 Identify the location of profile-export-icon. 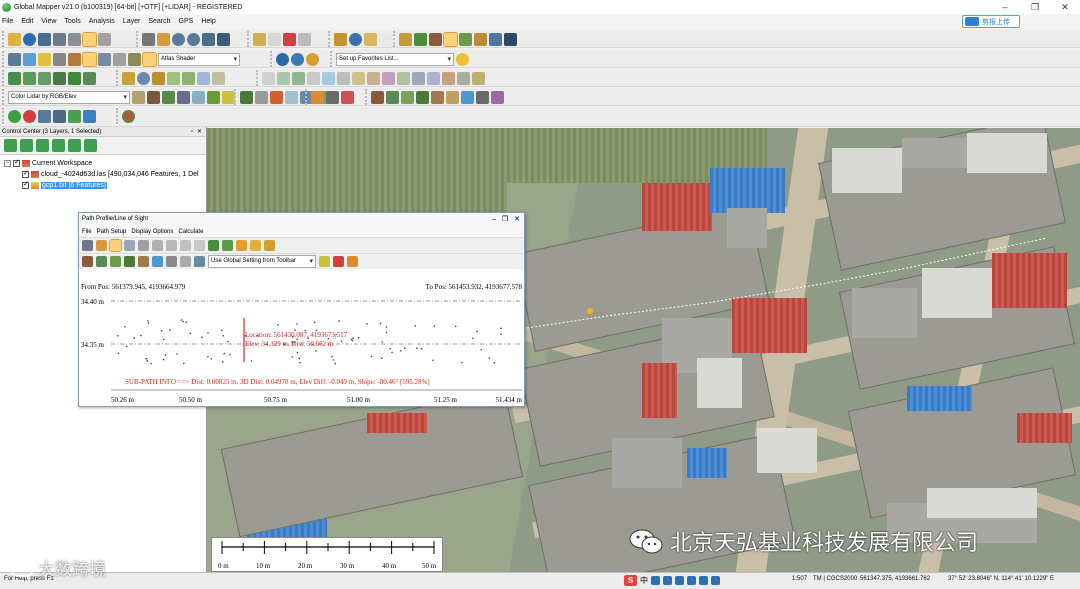
(255, 245).